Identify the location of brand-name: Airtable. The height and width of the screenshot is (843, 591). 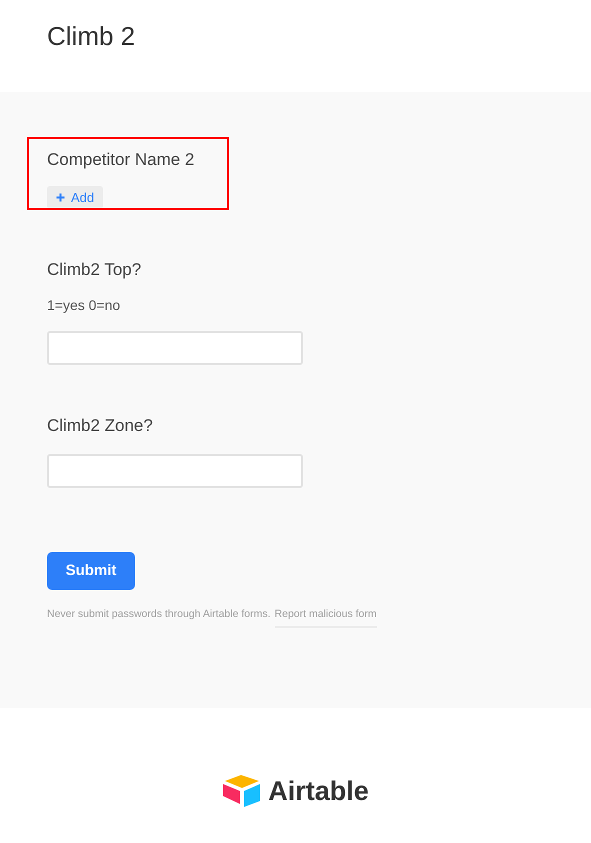
(318, 791).